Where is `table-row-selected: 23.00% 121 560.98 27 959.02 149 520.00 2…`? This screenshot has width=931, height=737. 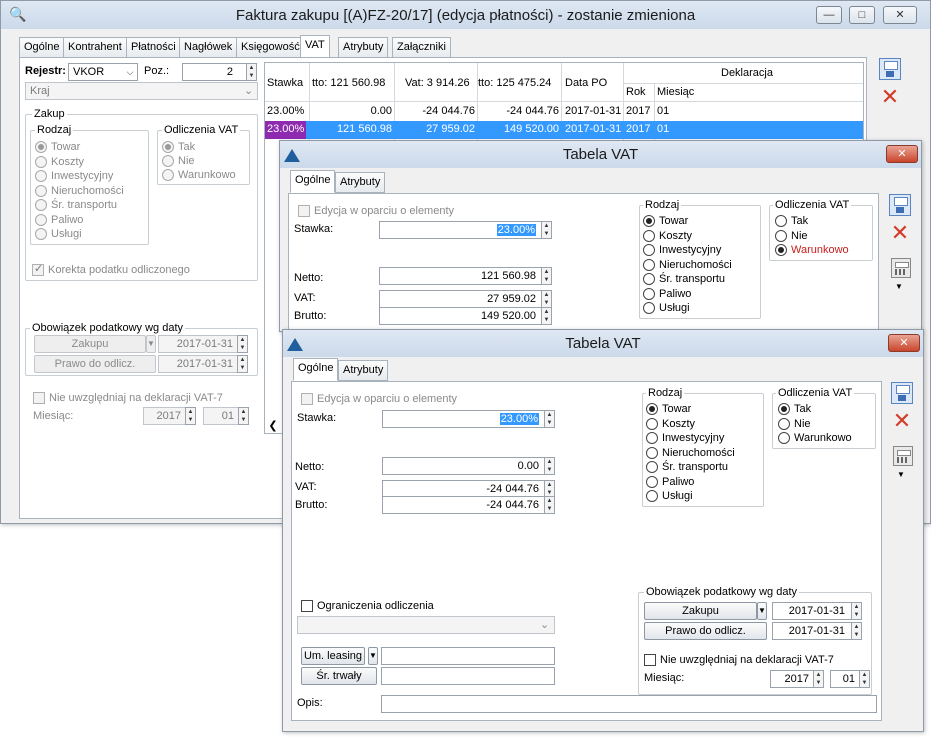 table-row-selected: 23.00% 121 560.98 27 959.02 149 520.00 2… is located at coordinates (564, 130).